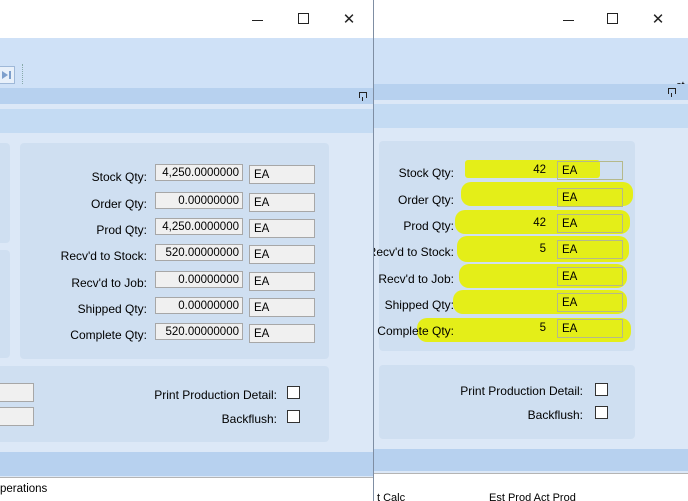  I want to click on back-window-titlebar: ✕, so click(530, 19).